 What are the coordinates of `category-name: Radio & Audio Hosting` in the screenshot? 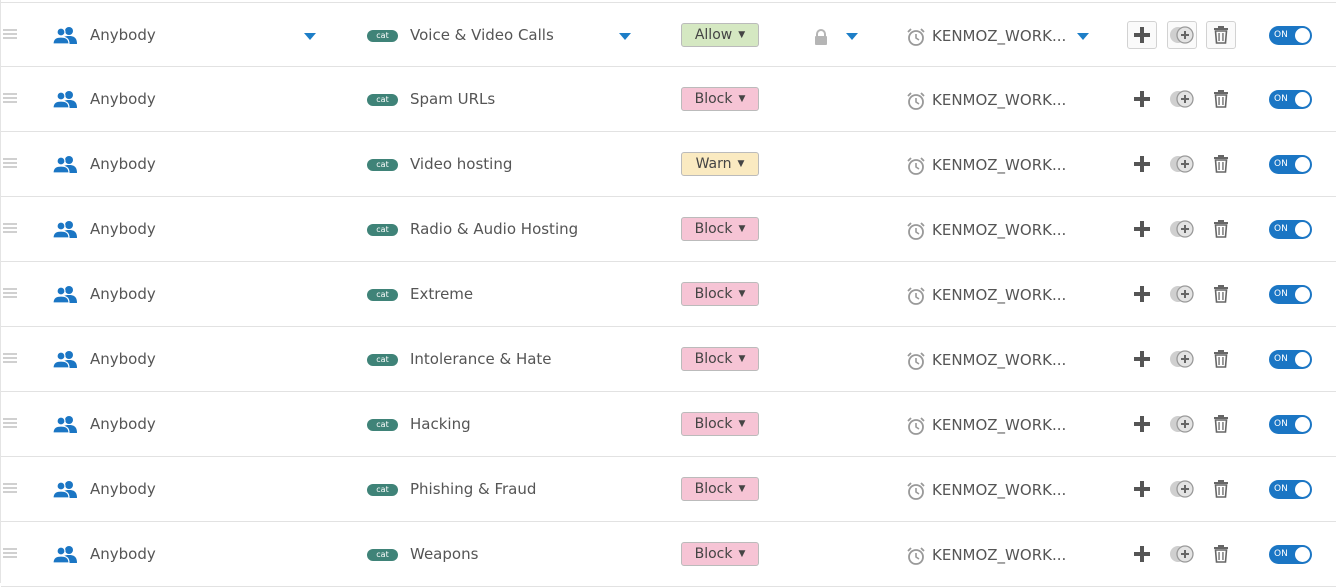 It's located at (494, 229).